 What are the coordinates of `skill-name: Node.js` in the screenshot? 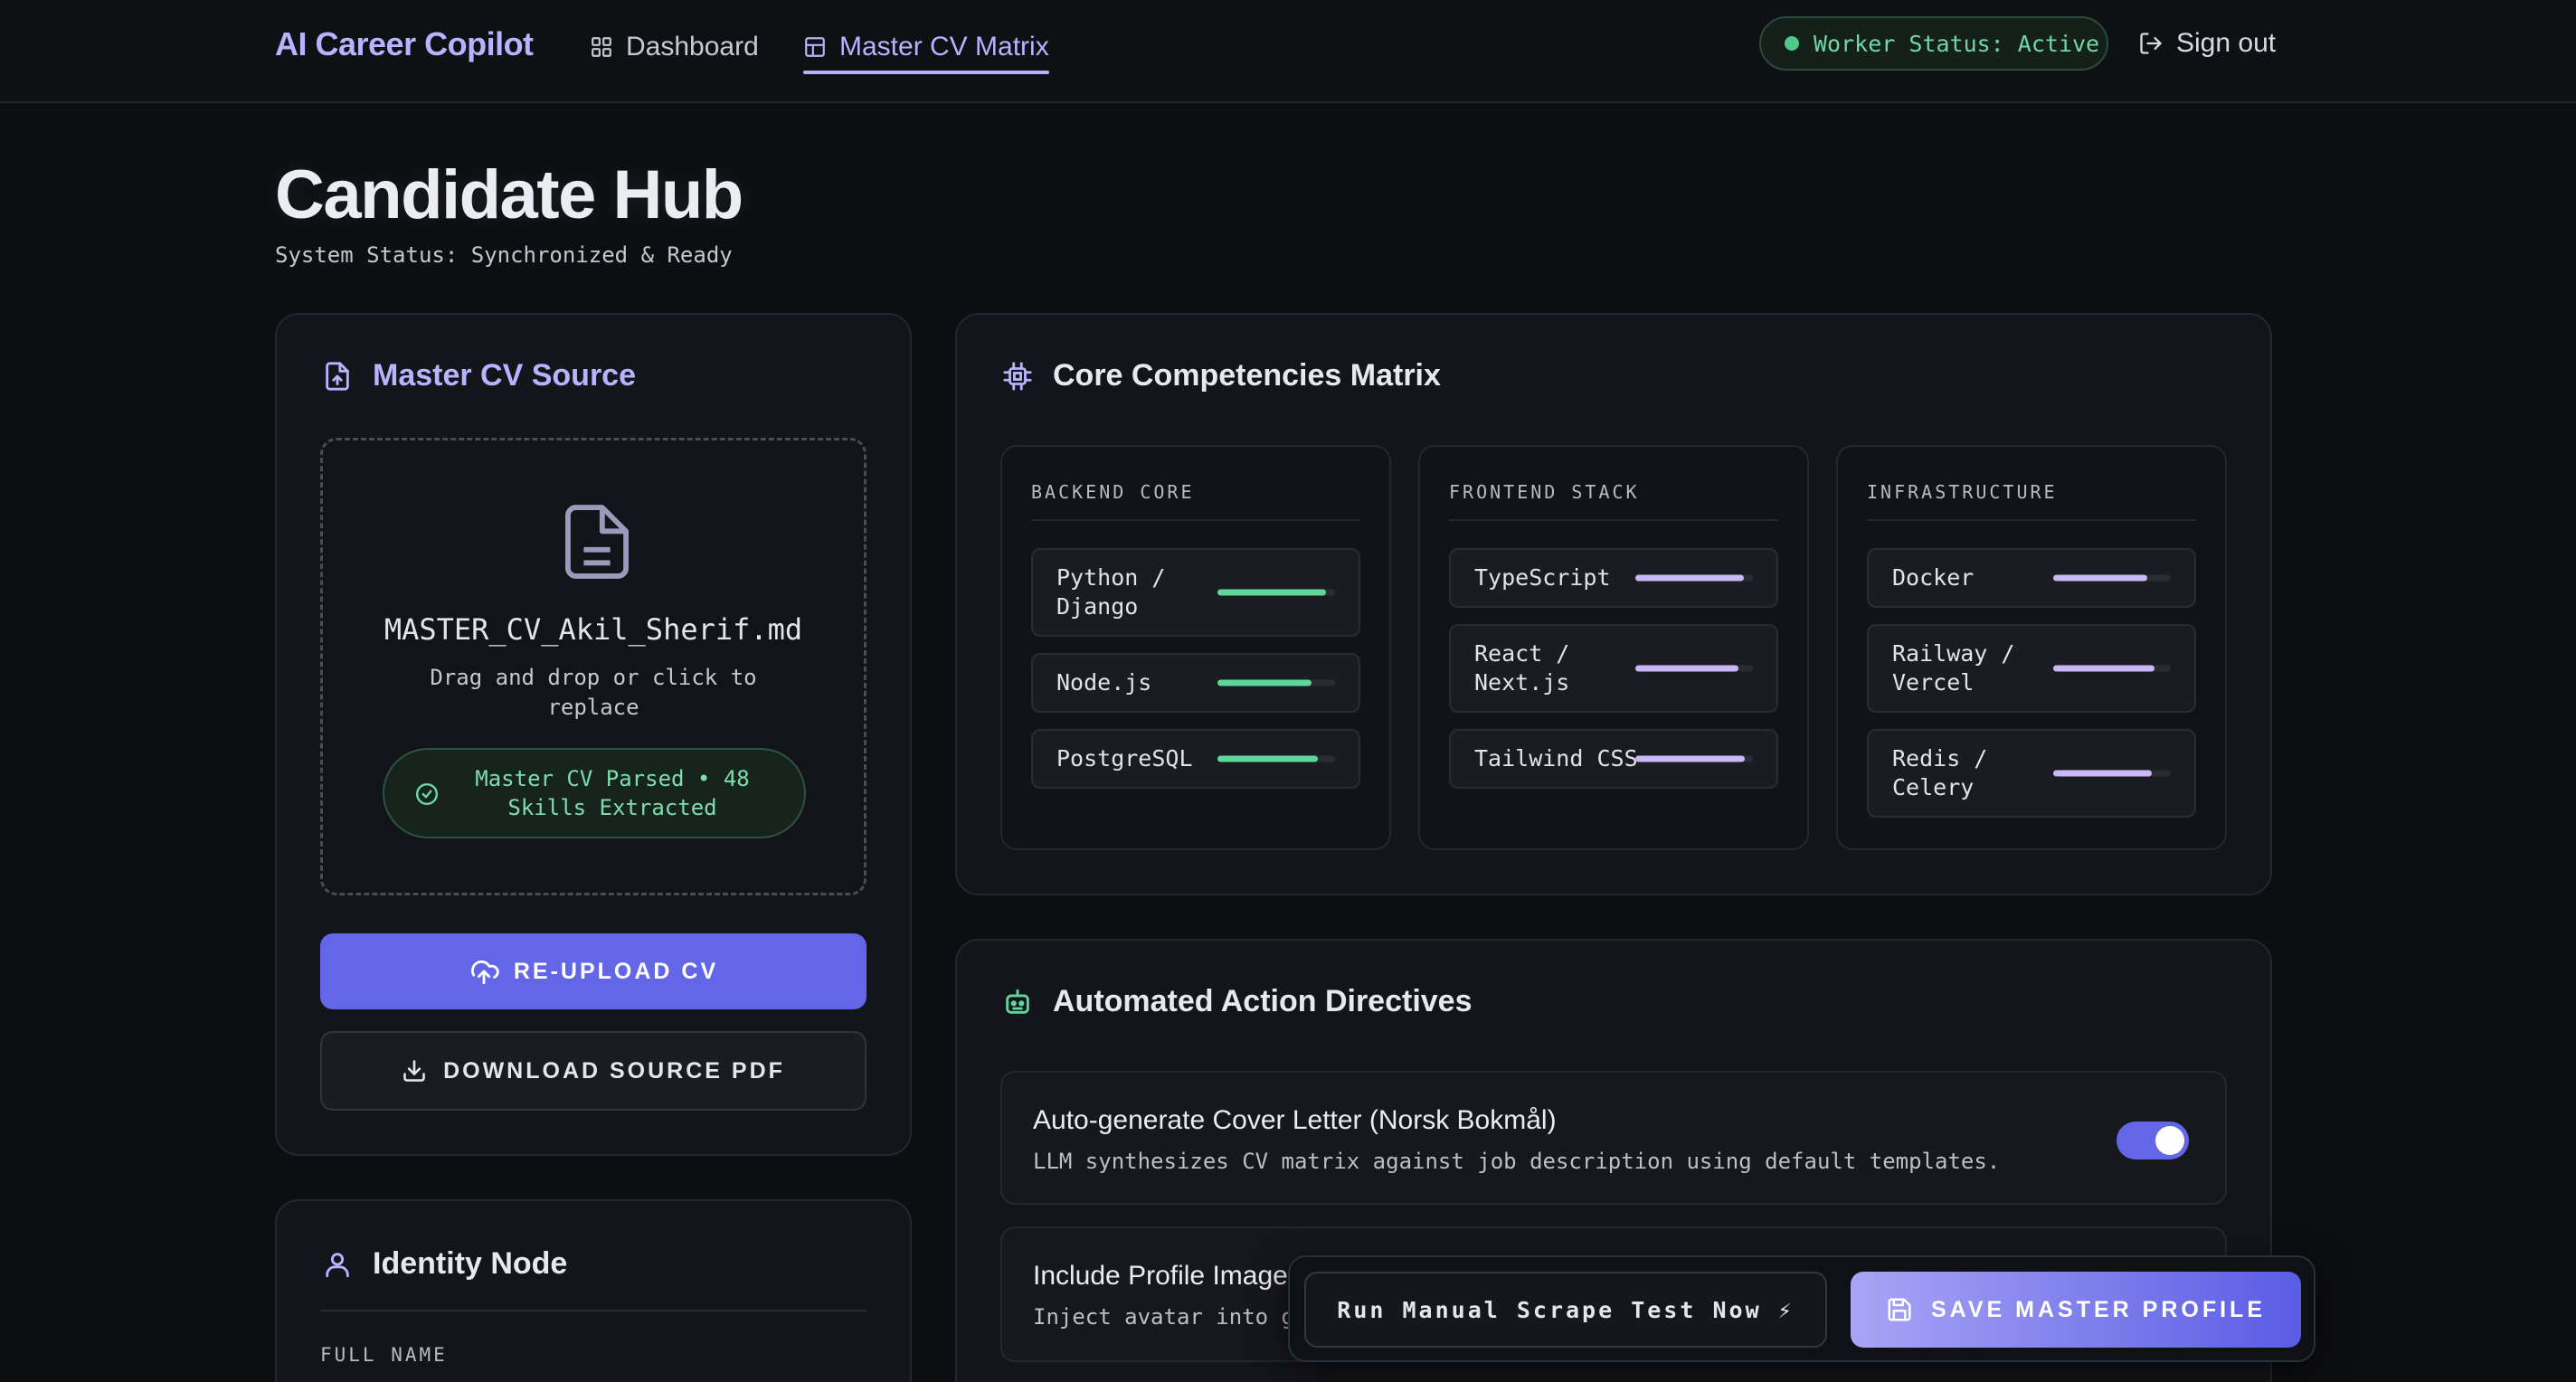 It's located at (1104, 682).